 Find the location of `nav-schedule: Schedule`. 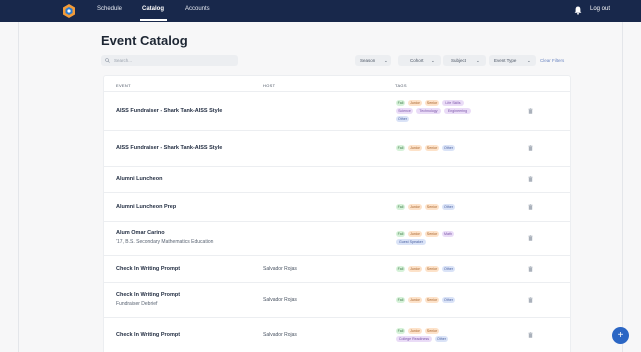

nav-schedule: Schedule is located at coordinates (109, 9).